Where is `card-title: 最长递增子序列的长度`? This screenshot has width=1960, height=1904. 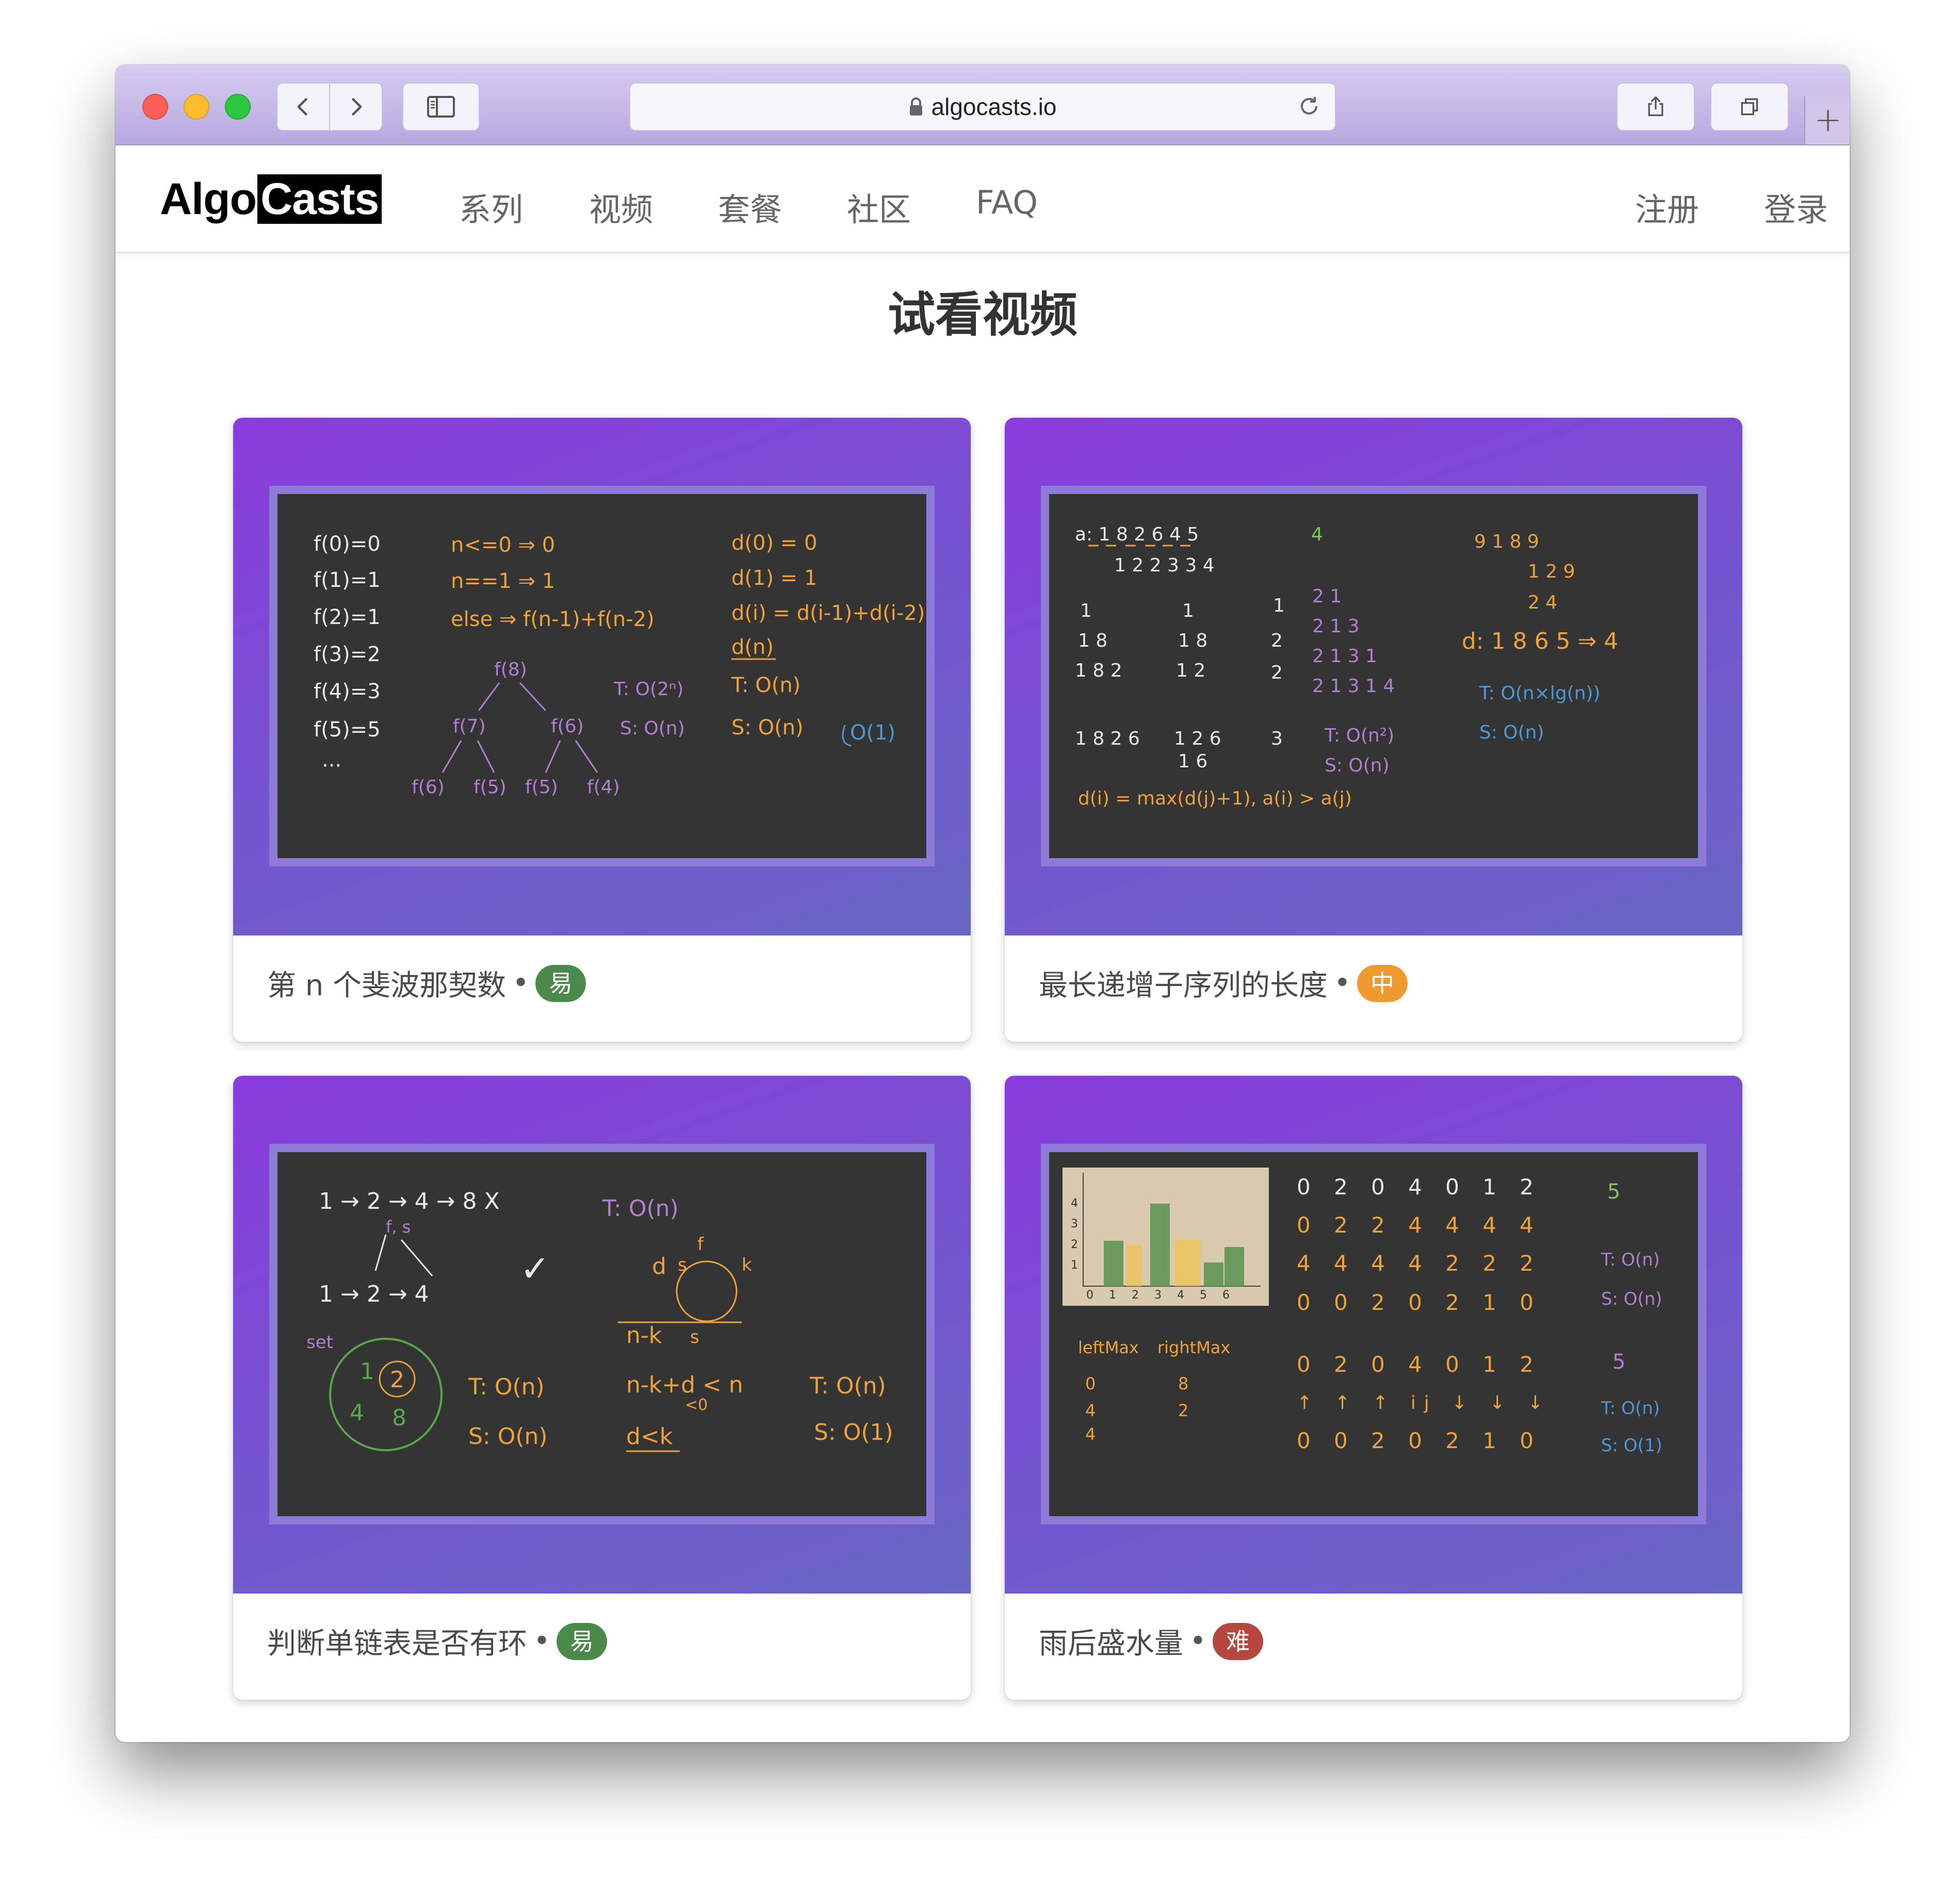
card-title: 最长递增子序列的长度 is located at coordinates (1183, 983).